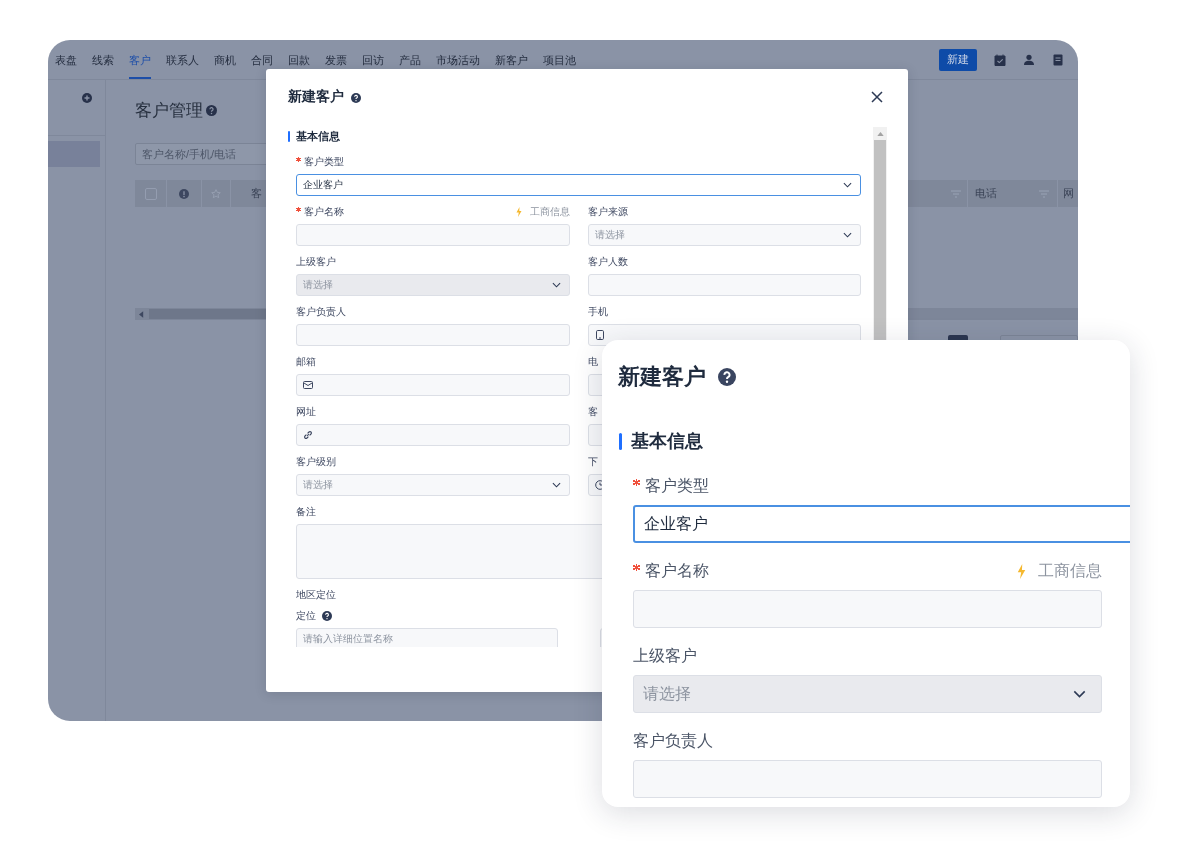  What do you see at coordinates (600, 335) in the screenshot?
I see `phone-icon` at bounding box center [600, 335].